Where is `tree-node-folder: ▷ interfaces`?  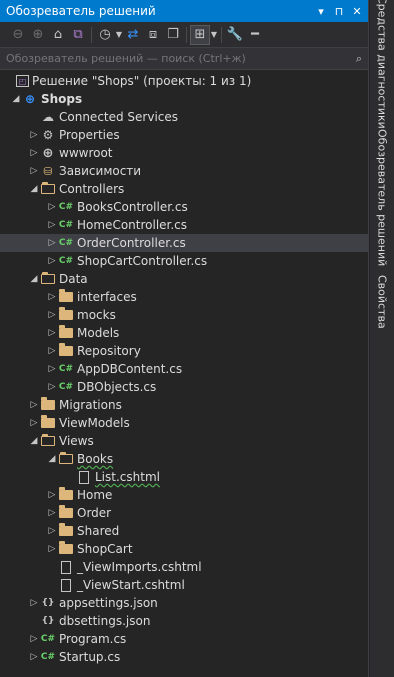 tree-node-folder: ▷ interfaces is located at coordinates (184, 297).